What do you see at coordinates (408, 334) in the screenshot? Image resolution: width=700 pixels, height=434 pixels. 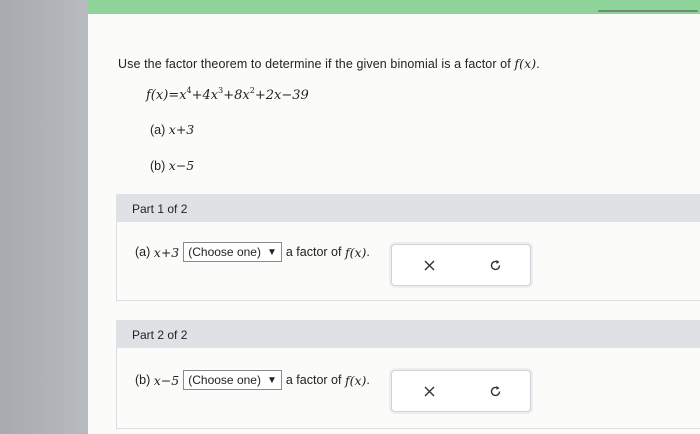 I see `part-2-header: Part 2 of 2` at bounding box center [408, 334].